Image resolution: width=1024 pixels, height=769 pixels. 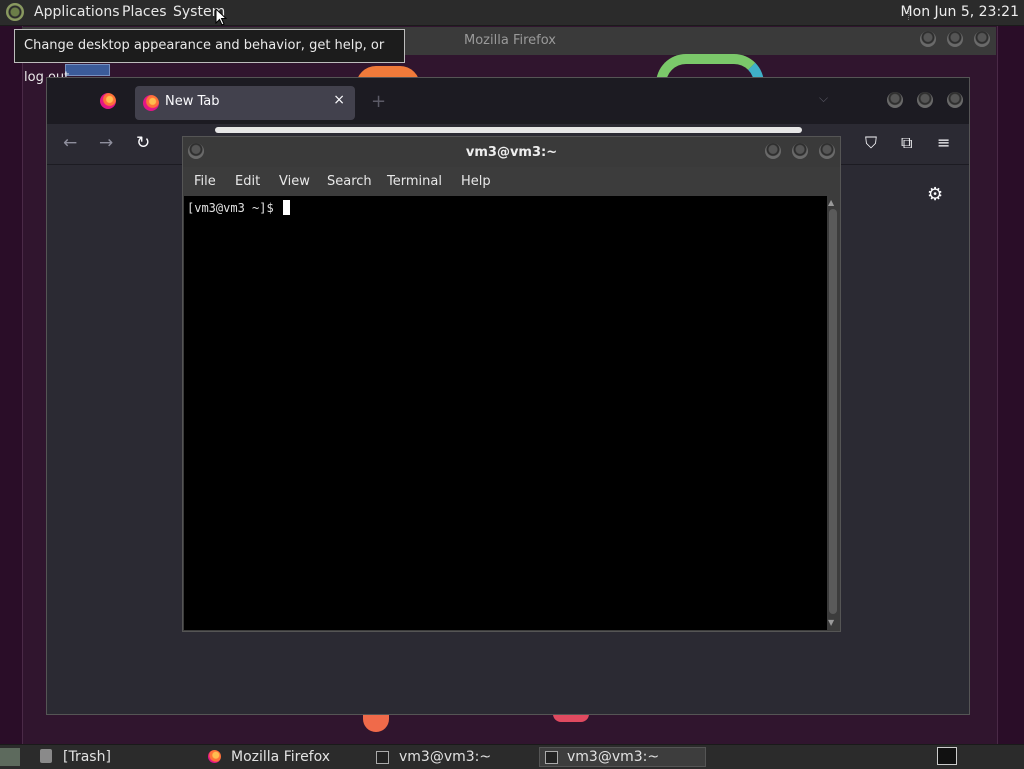 I want to click on terminal-prompt-line: [vm3@vm3 ~]$, so click(x=238, y=207).